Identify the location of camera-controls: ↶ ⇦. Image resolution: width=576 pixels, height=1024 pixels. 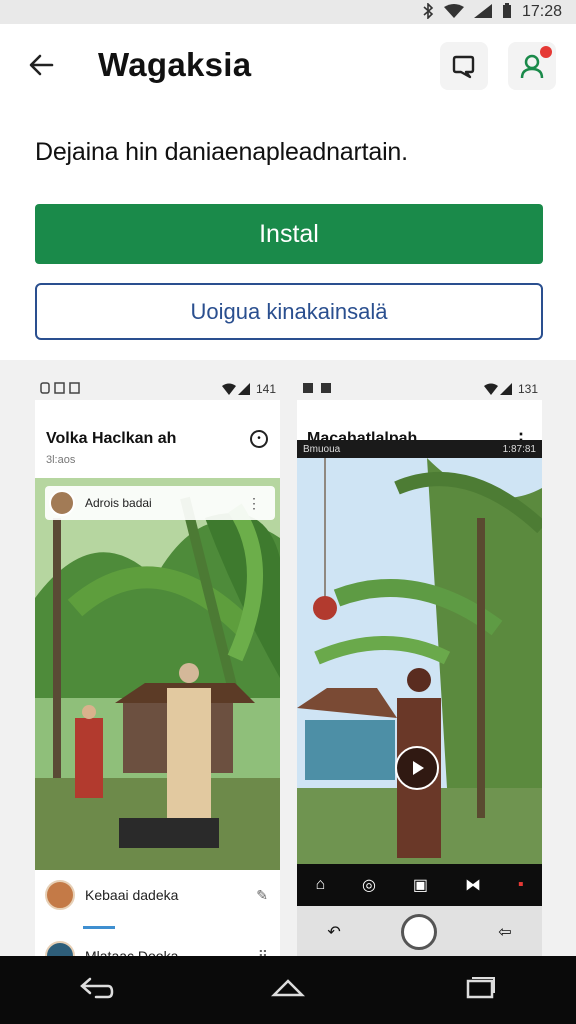
(419, 931).